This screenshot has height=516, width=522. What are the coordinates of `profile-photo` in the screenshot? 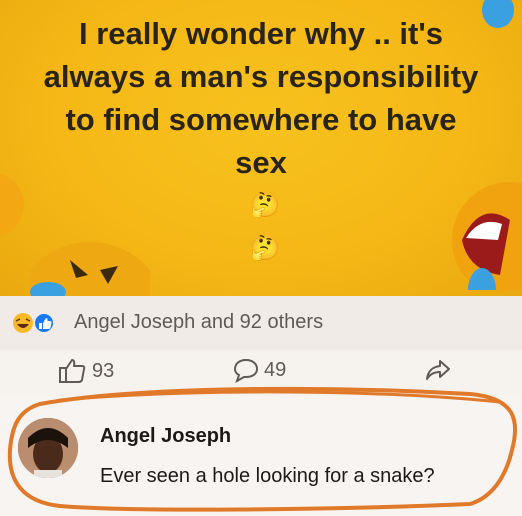 It's located at (48, 448).